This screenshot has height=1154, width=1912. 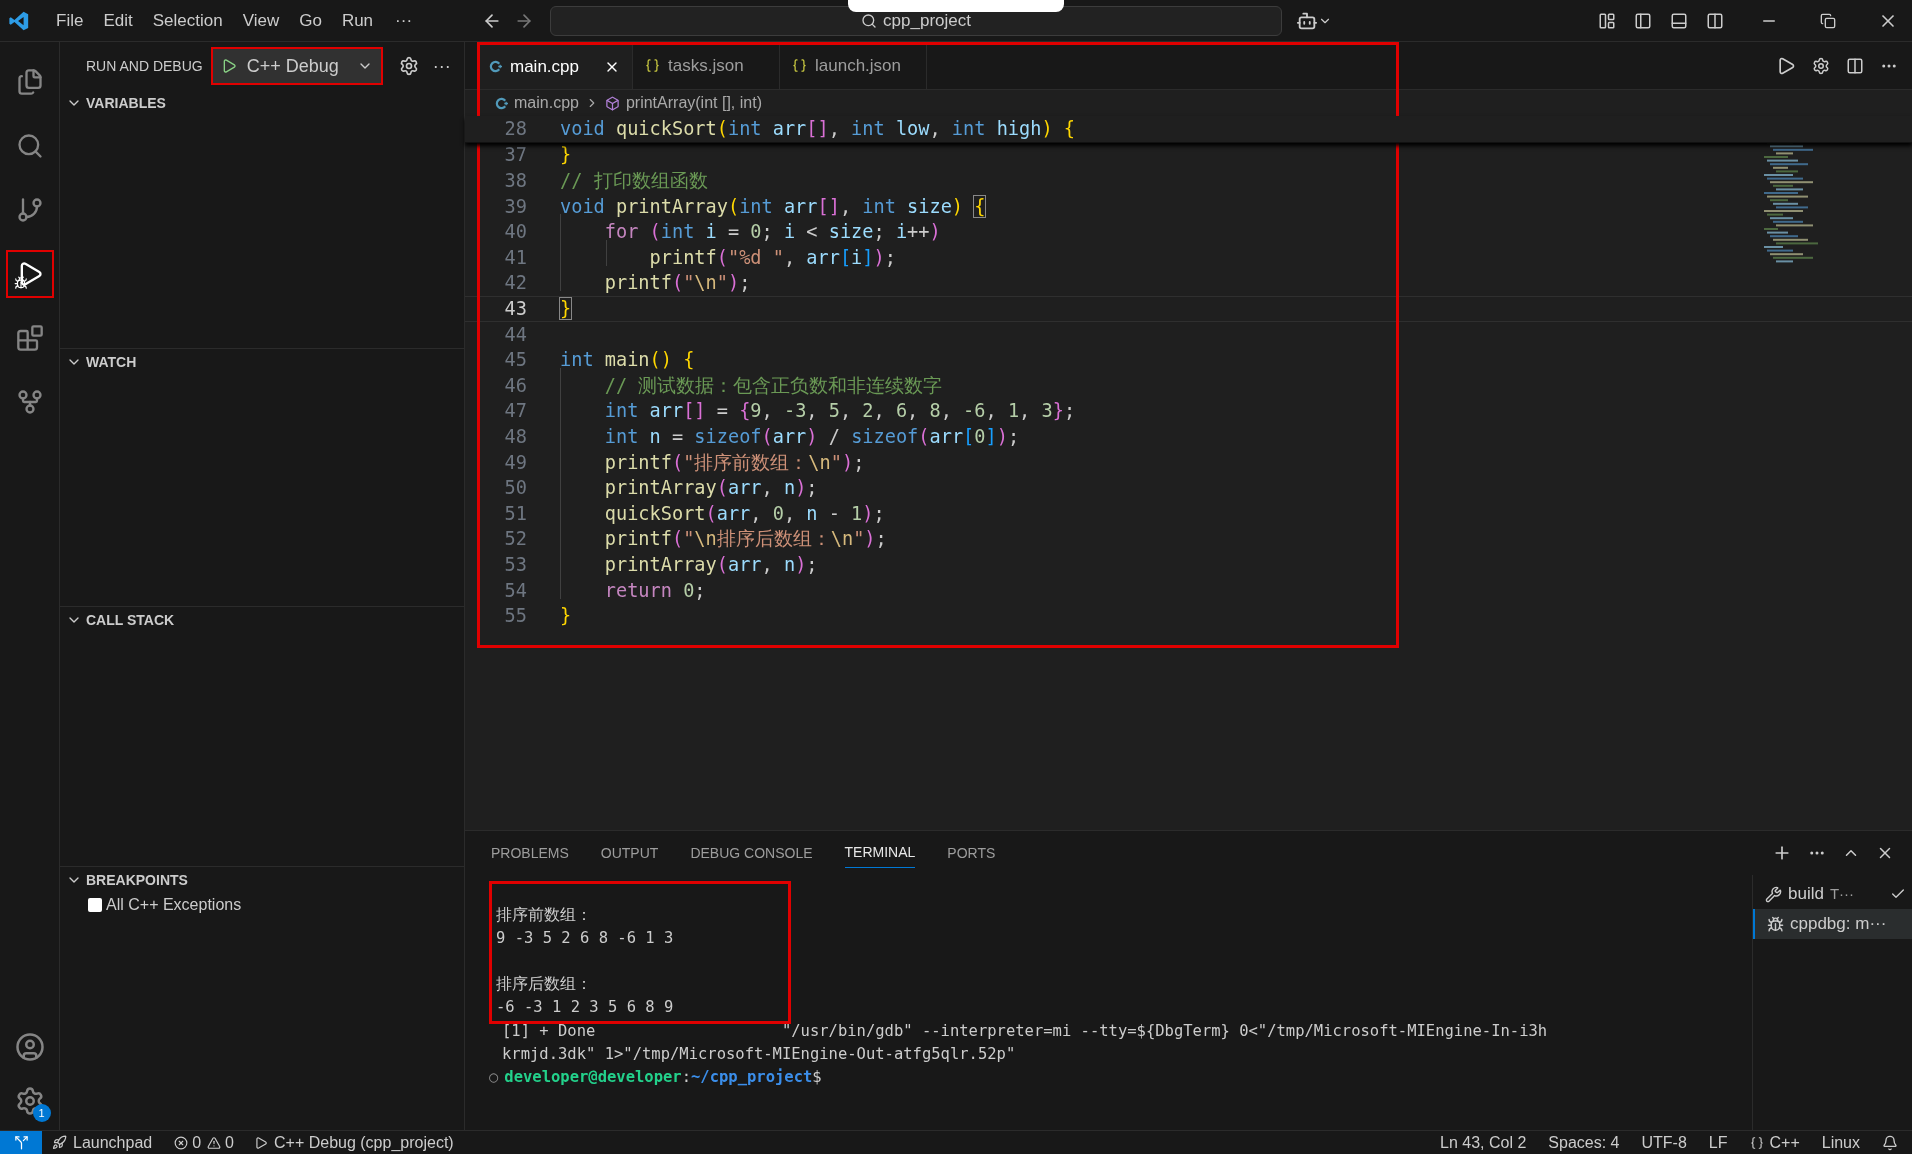 I want to click on encoding-item: UTF-8, so click(x=1664, y=1142).